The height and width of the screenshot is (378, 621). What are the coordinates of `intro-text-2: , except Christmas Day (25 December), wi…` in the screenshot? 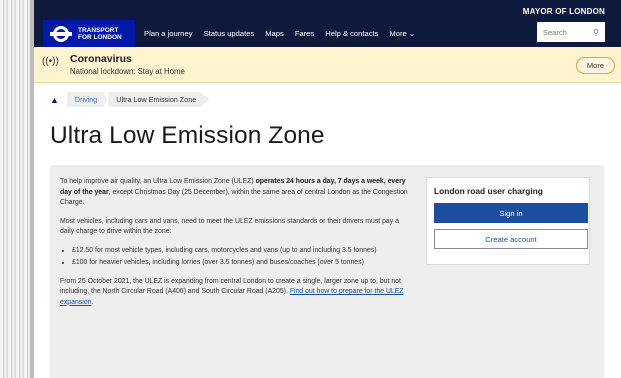 It's located at (234, 197).